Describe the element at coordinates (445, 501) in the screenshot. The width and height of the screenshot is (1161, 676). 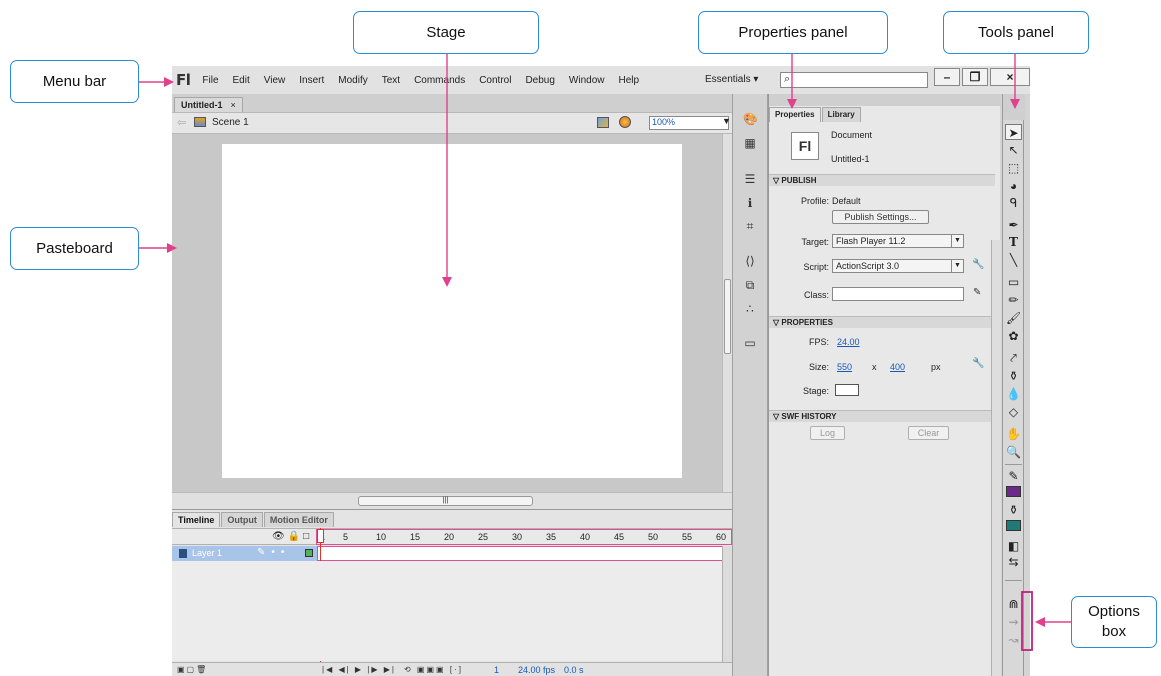
I see `horizontal-scroll-thumb: |||` at that location.